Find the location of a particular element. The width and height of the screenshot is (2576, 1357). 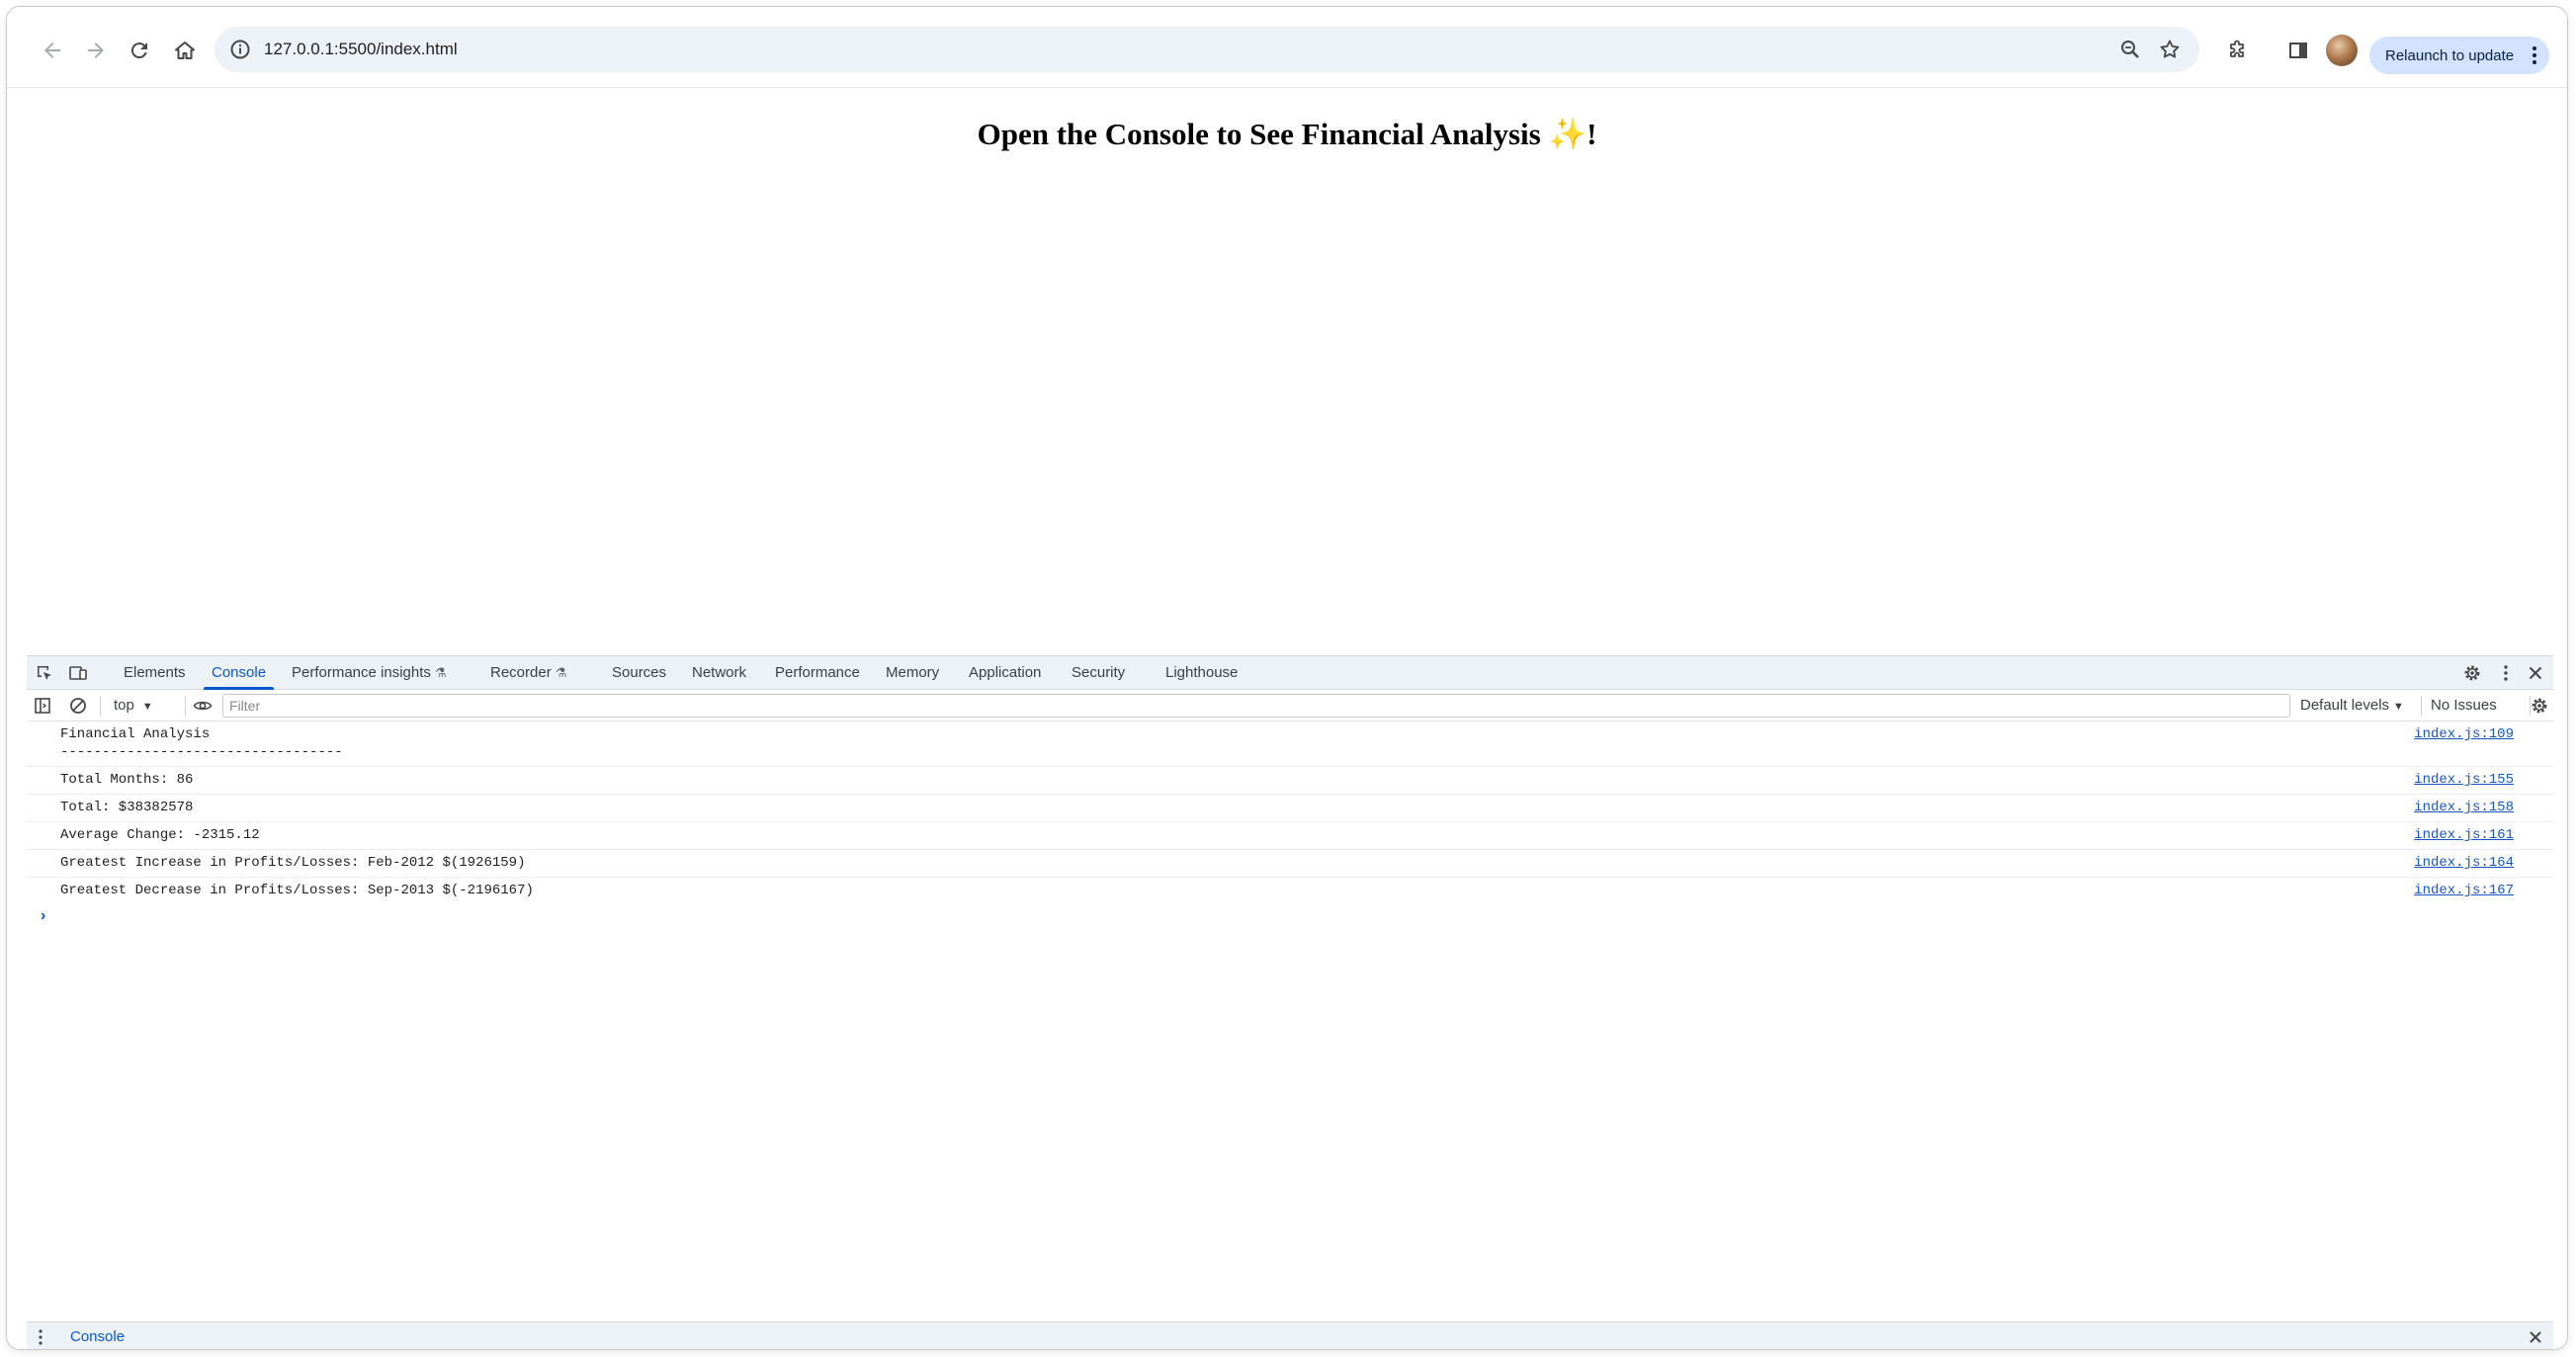

inspect-element-button is located at coordinates (44, 673).